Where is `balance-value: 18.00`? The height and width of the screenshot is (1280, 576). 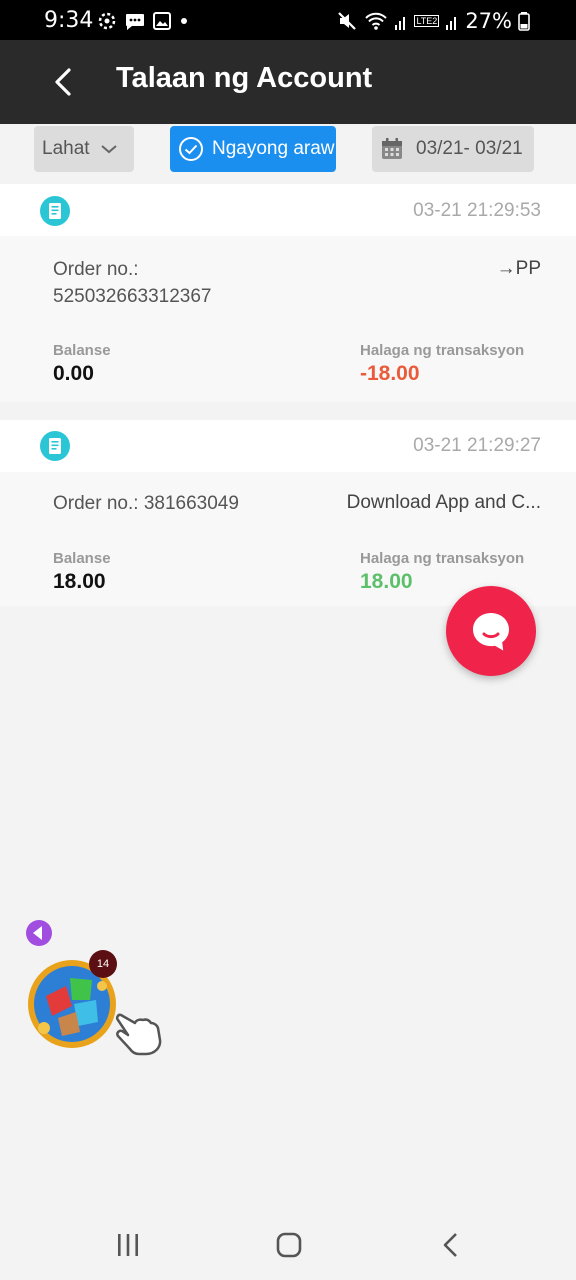 balance-value: 18.00 is located at coordinates (79, 581).